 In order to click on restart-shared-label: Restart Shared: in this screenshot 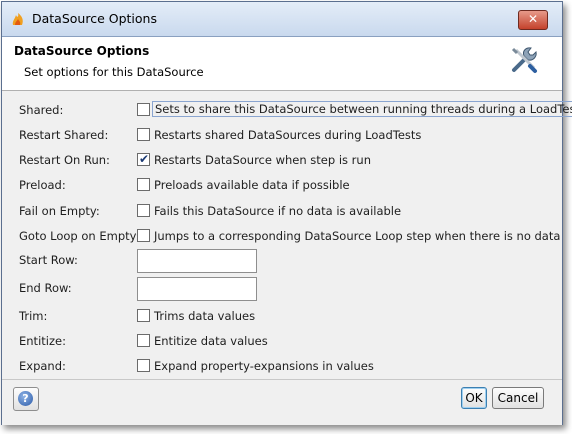, I will do `click(64, 135)`.